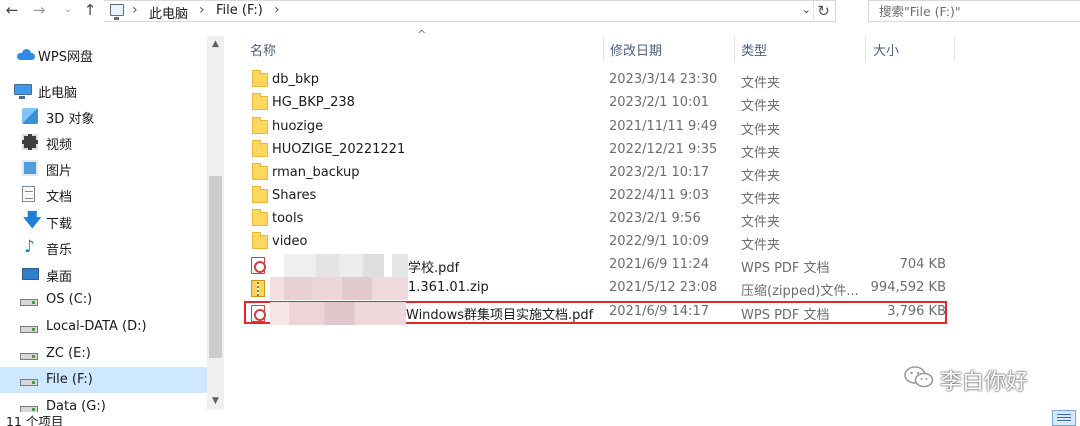 This screenshot has width=1080, height=426. What do you see at coordinates (919, 377) in the screenshot?
I see `wechat-logo-icon` at bounding box center [919, 377].